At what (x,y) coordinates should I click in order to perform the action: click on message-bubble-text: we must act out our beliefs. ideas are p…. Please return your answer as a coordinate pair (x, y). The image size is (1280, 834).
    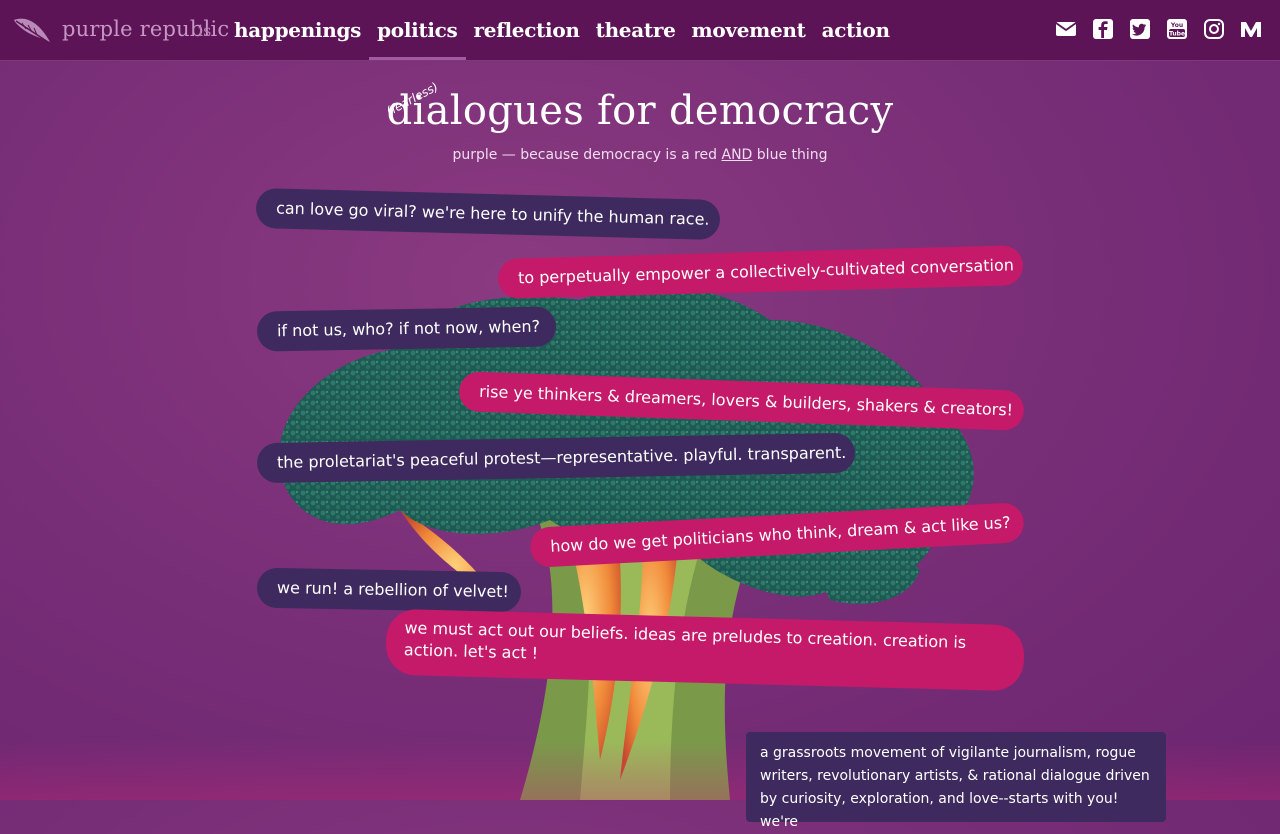
    Looking at the image, I should click on (685, 640).